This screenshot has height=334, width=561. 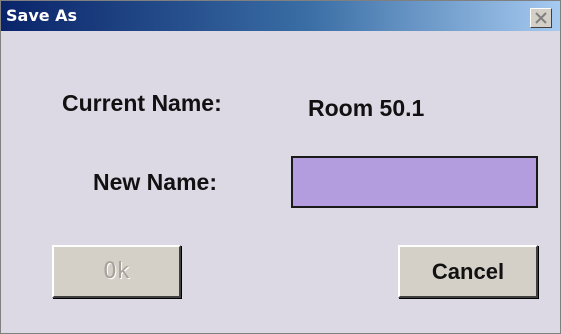 I want to click on new-name-input, so click(x=414, y=182).